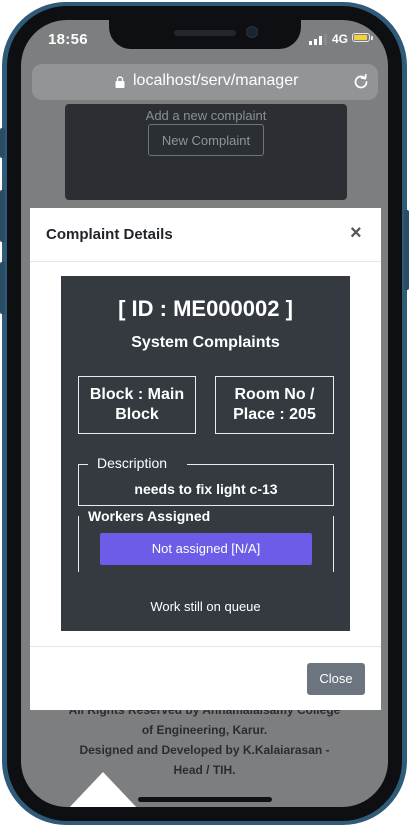 The width and height of the screenshot is (409, 827). I want to click on power-button, so click(406, 250).